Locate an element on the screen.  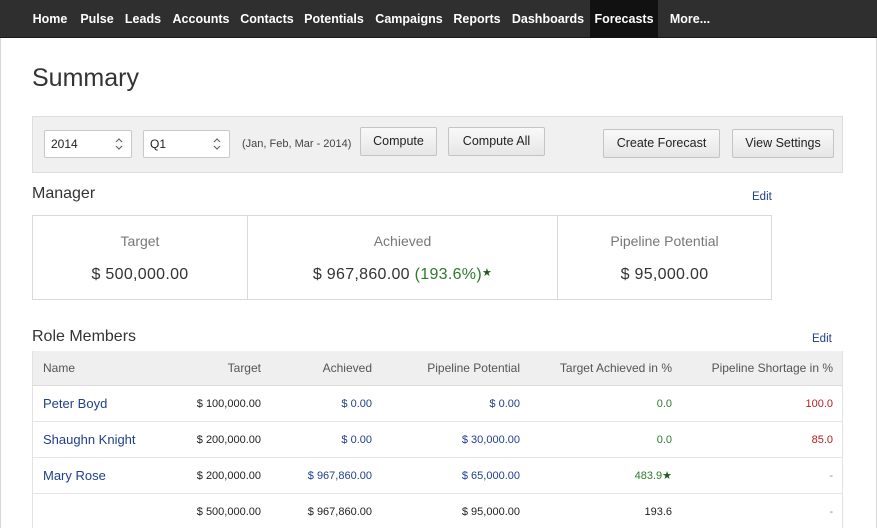
achieved-summary: Achieved $ 967,860.00 (193.6%)★ is located at coordinates (402, 257).